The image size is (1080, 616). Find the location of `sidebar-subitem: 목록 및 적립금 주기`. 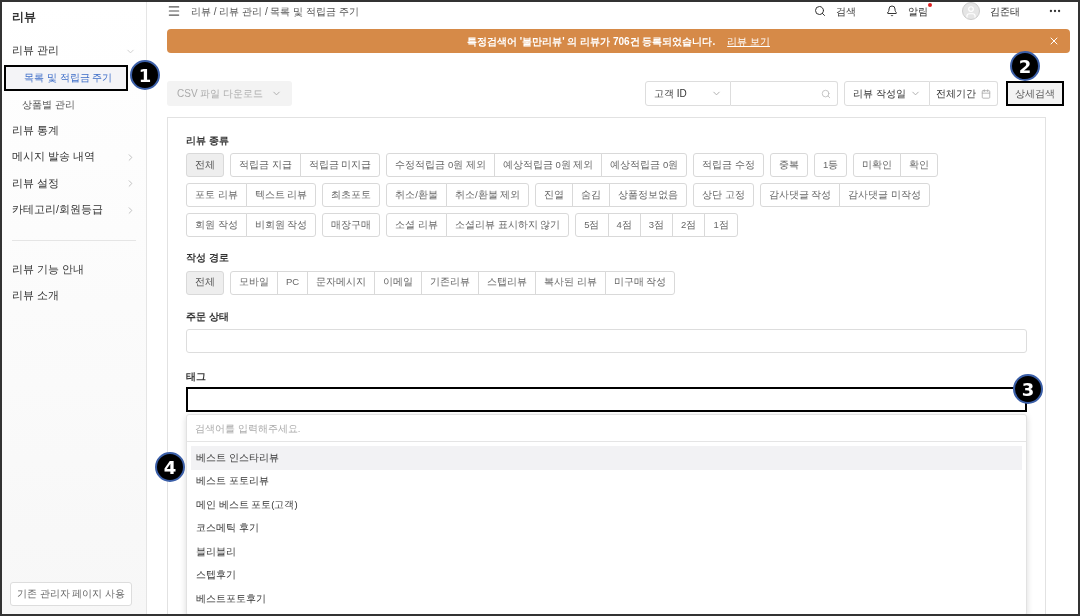

sidebar-subitem: 목록 및 적립금 주기 is located at coordinates (66, 77).